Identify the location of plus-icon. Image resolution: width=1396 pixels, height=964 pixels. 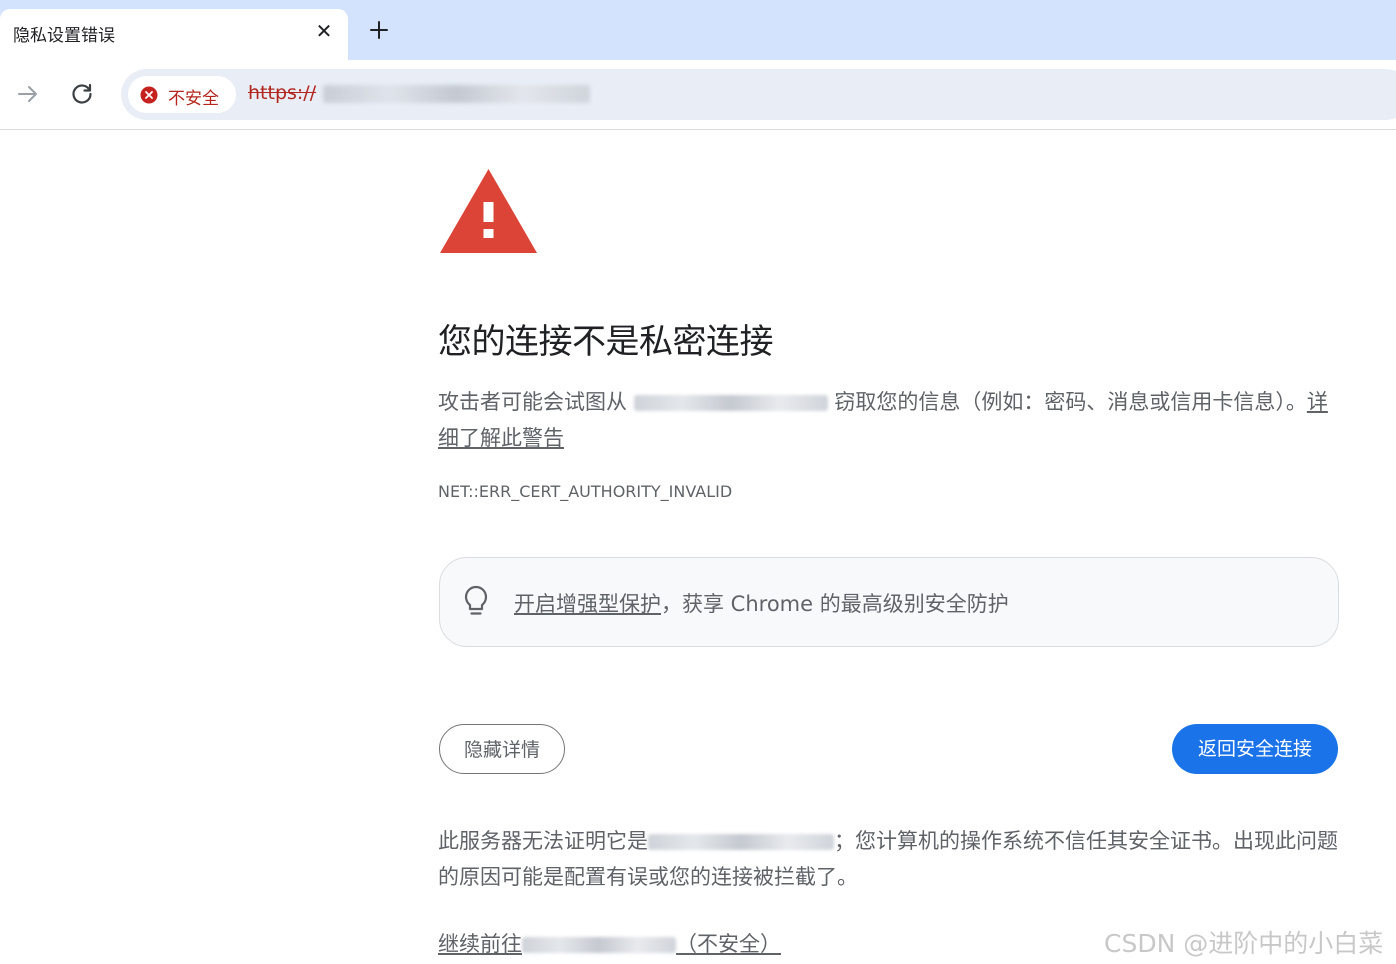
(379, 30).